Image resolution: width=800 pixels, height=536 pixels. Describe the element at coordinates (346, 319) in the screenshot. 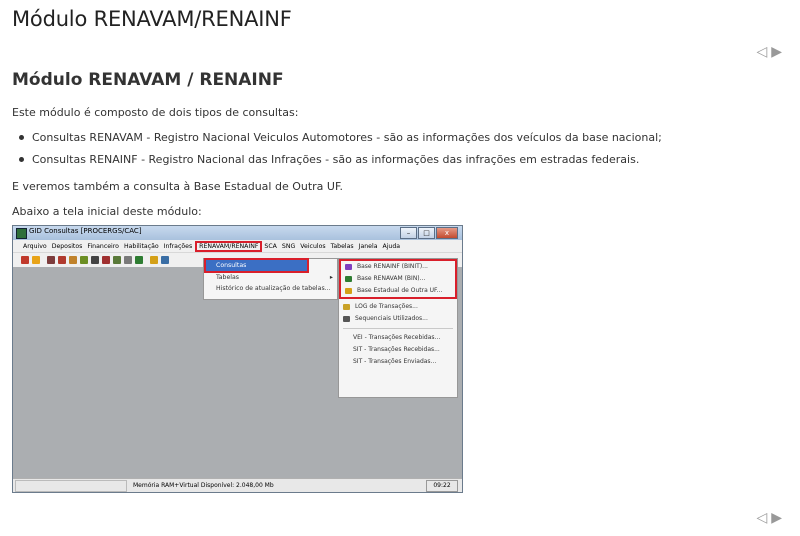

I see `sequence-icon` at that location.